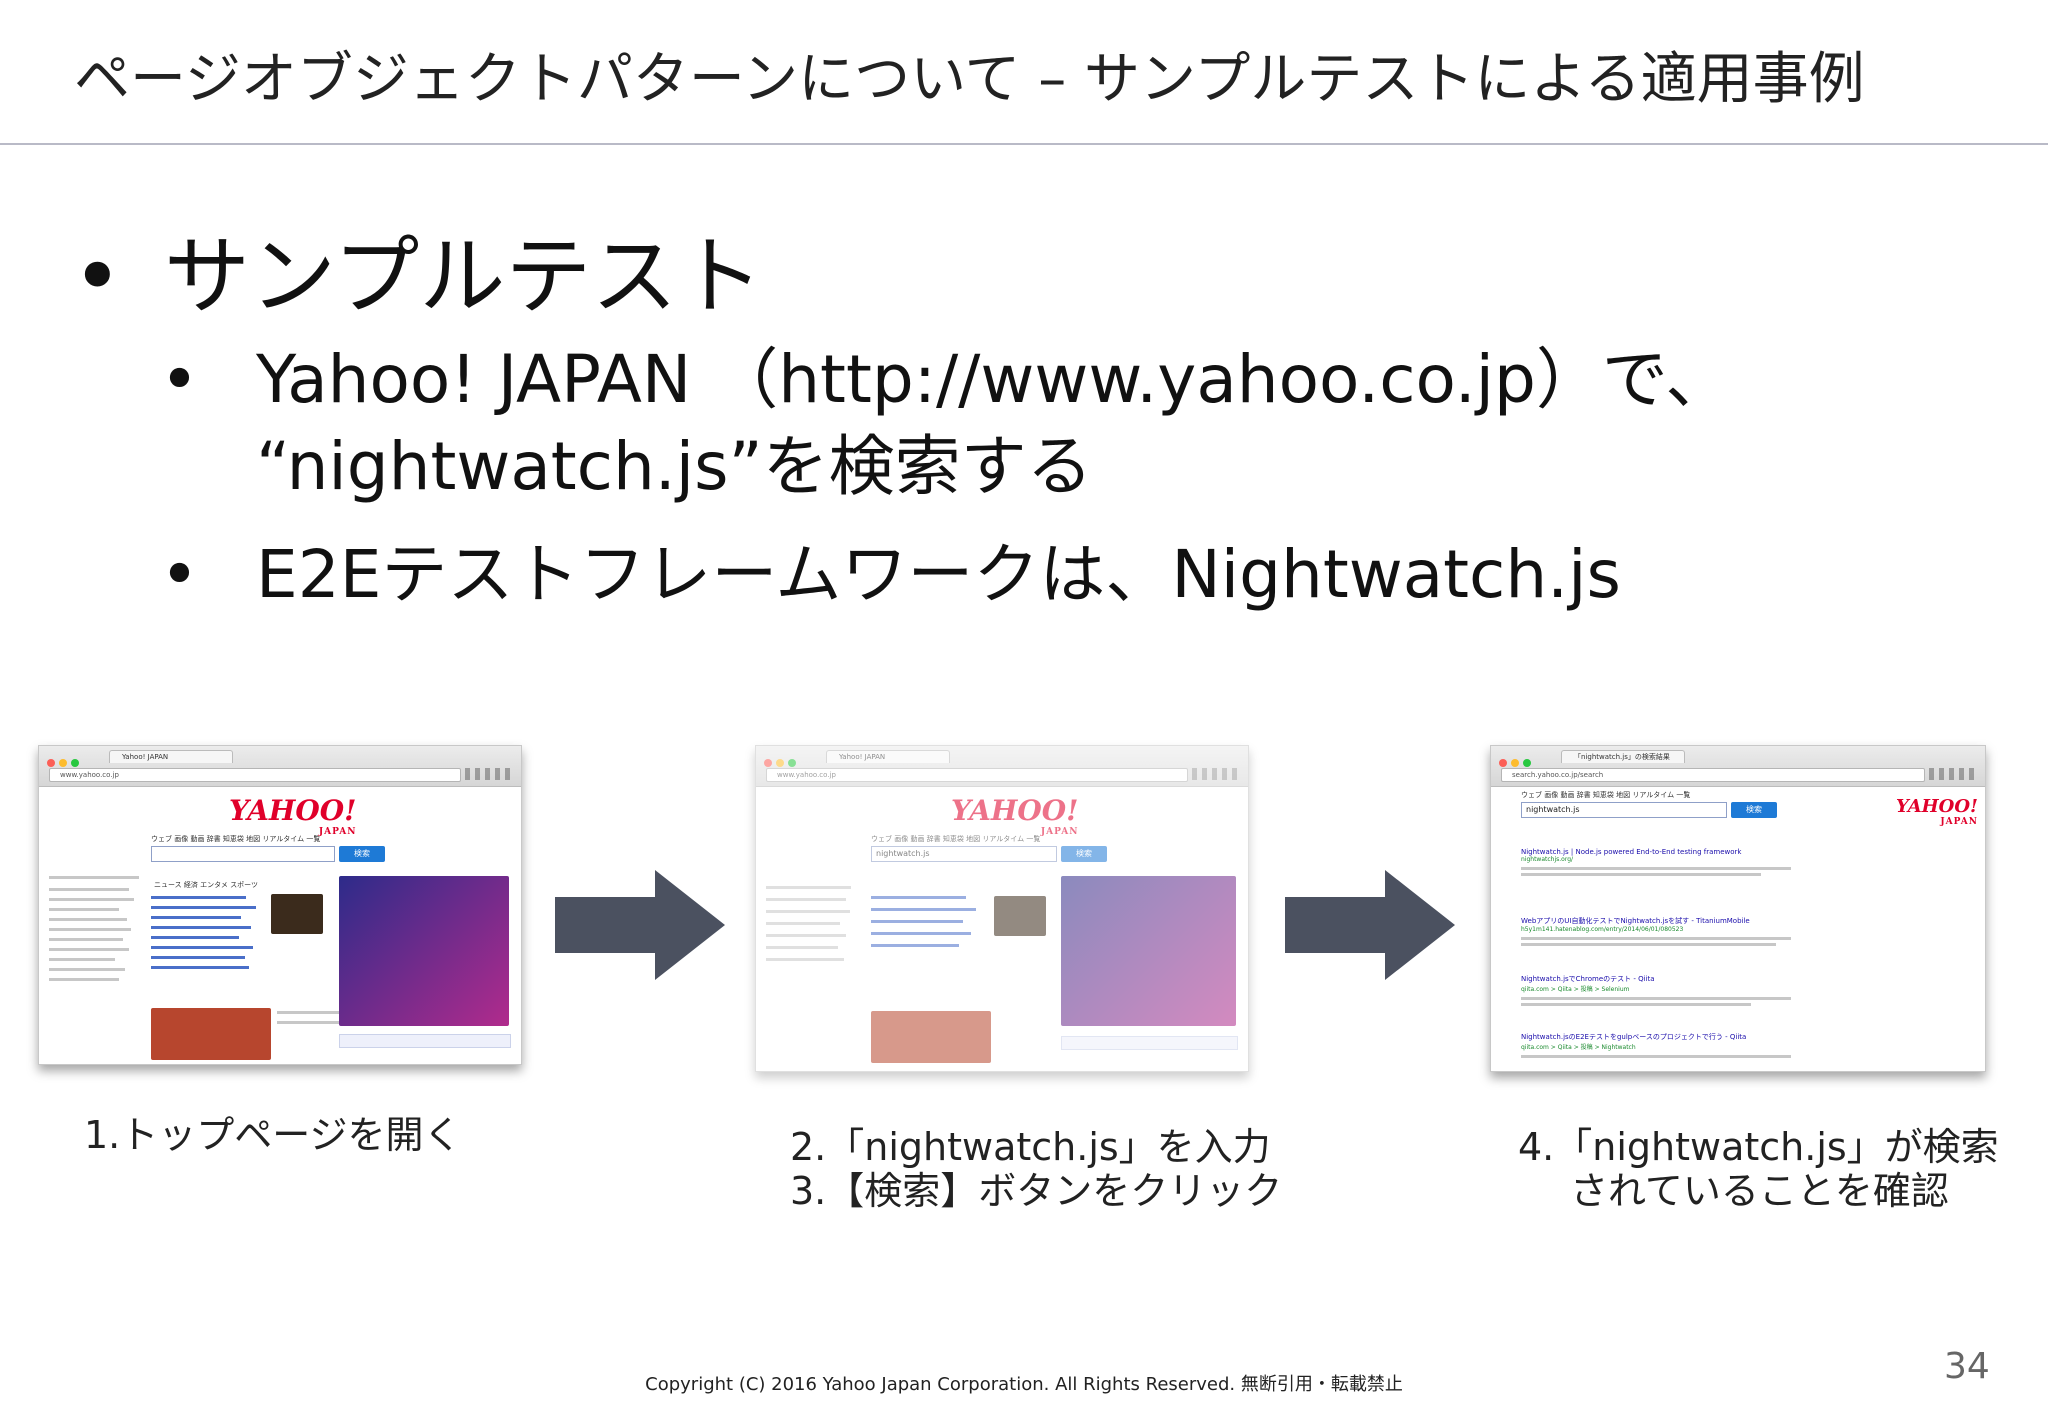 The height and width of the screenshot is (1418, 2048). I want to click on caption-step-4-line-1: 4.「nightwatch.js」が検索, so click(1758, 1147).